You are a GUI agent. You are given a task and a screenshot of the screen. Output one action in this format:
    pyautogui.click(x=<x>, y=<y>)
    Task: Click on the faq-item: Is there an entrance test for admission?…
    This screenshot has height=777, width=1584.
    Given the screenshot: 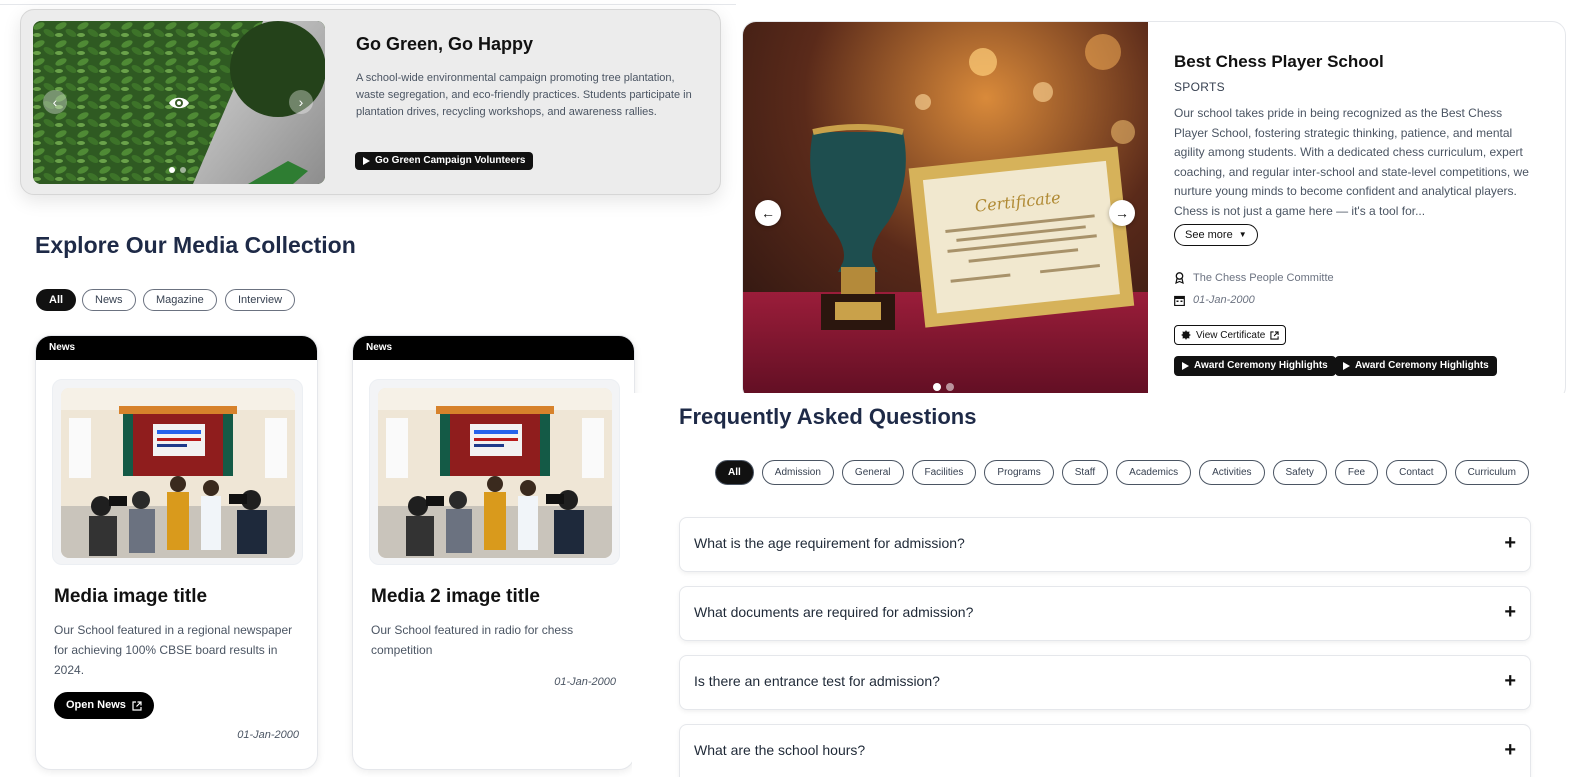 What is the action you would take?
    pyautogui.click(x=1105, y=682)
    